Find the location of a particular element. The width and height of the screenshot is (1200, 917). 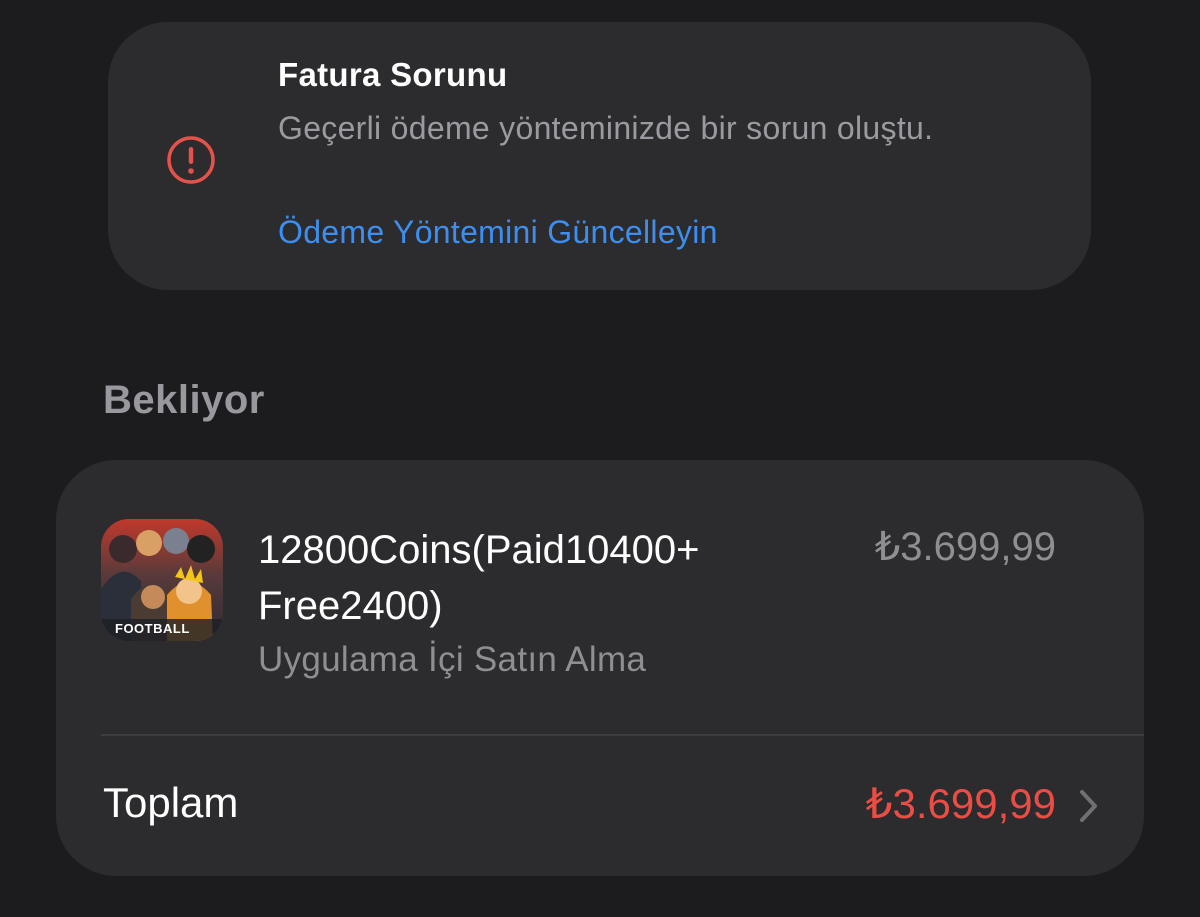

chevron-right-icon is located at coordinates (1089, 806).